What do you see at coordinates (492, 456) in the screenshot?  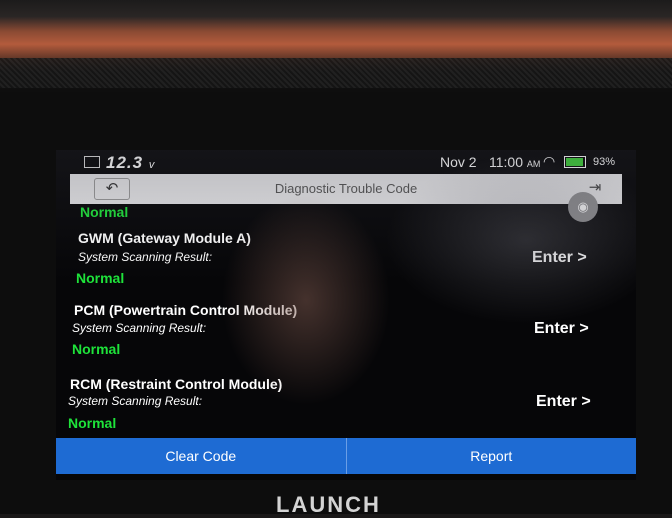 I see `report-button: Report` at bounding box center [492, 456].